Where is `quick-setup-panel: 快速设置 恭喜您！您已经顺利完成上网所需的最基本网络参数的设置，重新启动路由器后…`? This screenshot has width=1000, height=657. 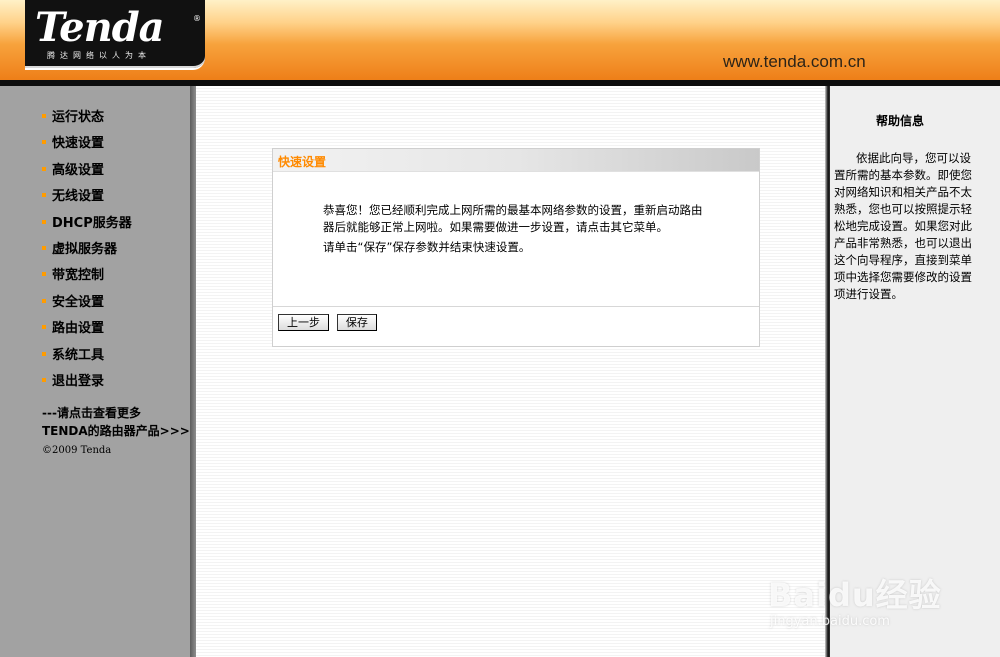
quick-setup-panel: 快速设置 恭喜您！您已经顺利完成上网所需的最基本网络参数的设置，重新启动路由器后… is located at coordinates (516, 247).